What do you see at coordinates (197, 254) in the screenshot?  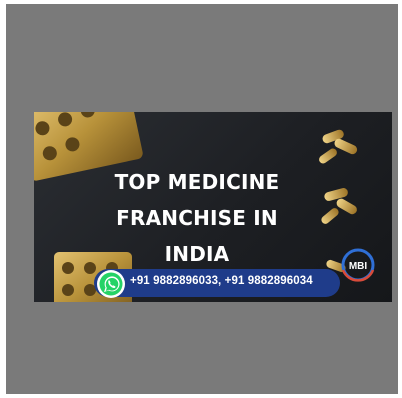 I see `headline-line-3: INDIA` at bounding box center [197, 254].